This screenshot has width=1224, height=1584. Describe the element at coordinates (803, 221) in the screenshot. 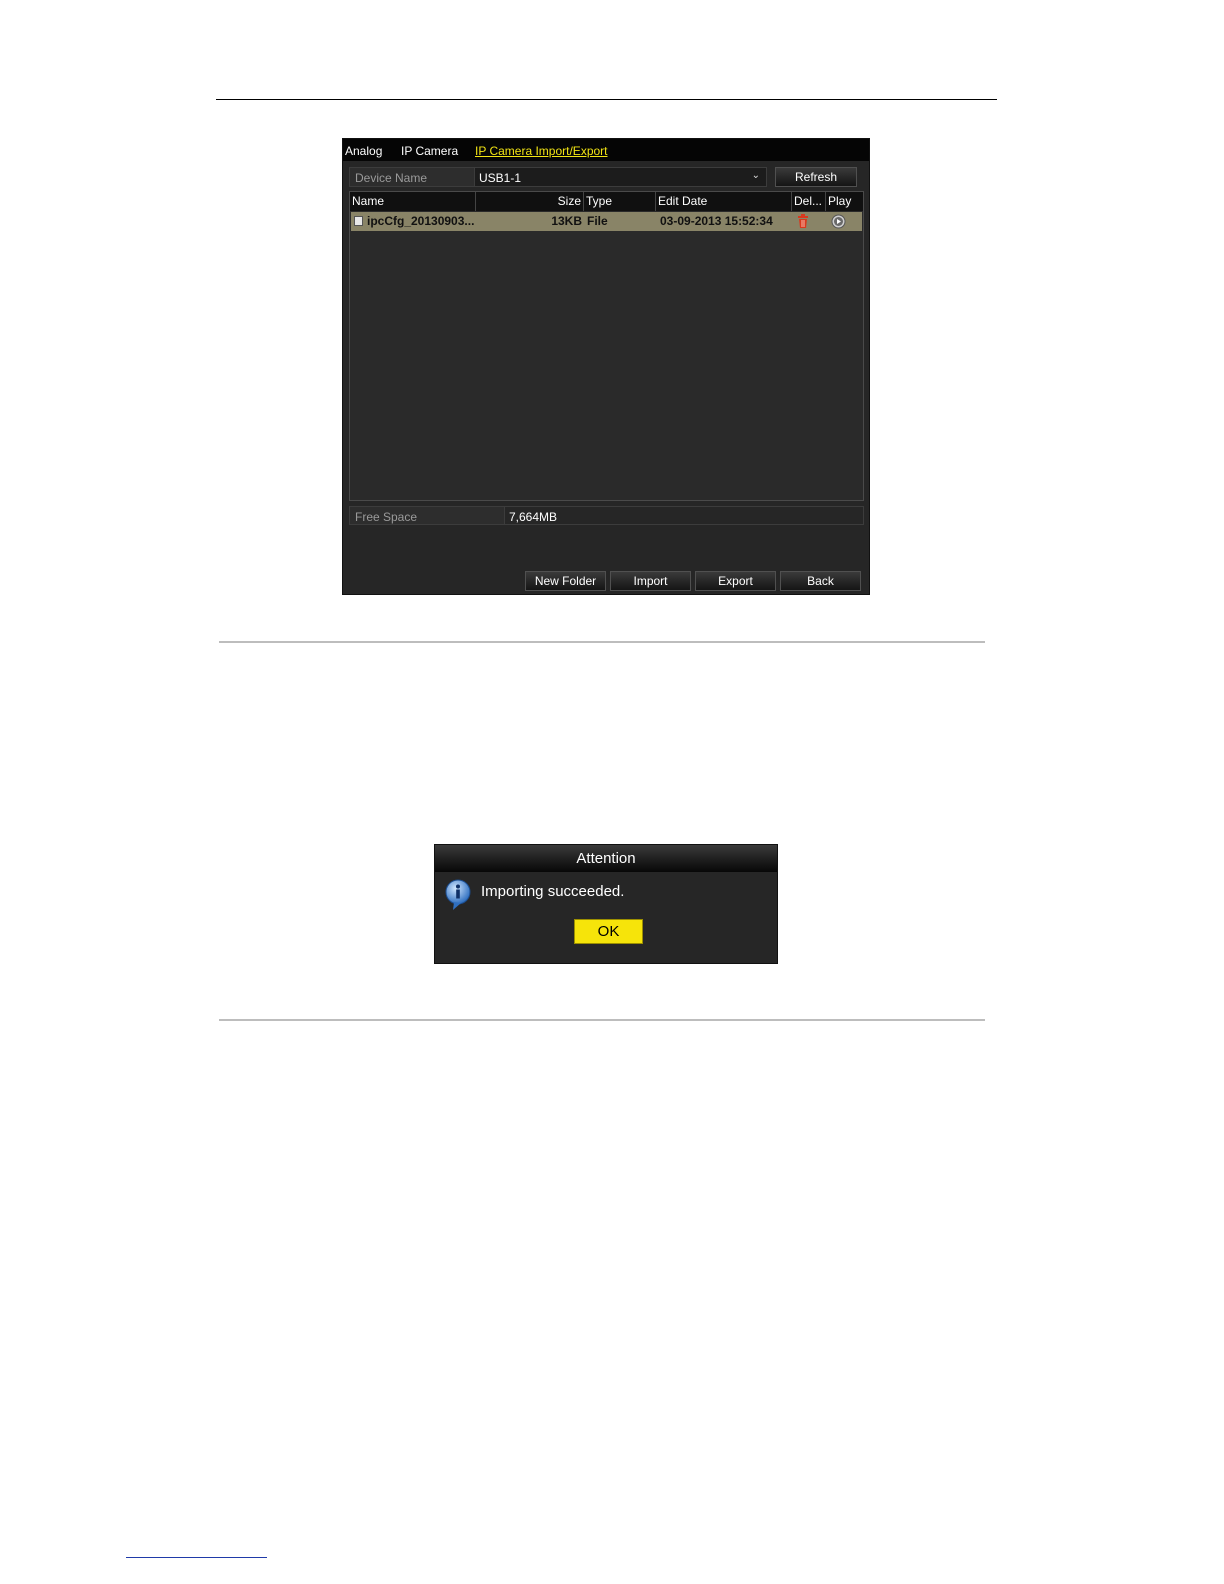

I see `delete-icon` at that location.